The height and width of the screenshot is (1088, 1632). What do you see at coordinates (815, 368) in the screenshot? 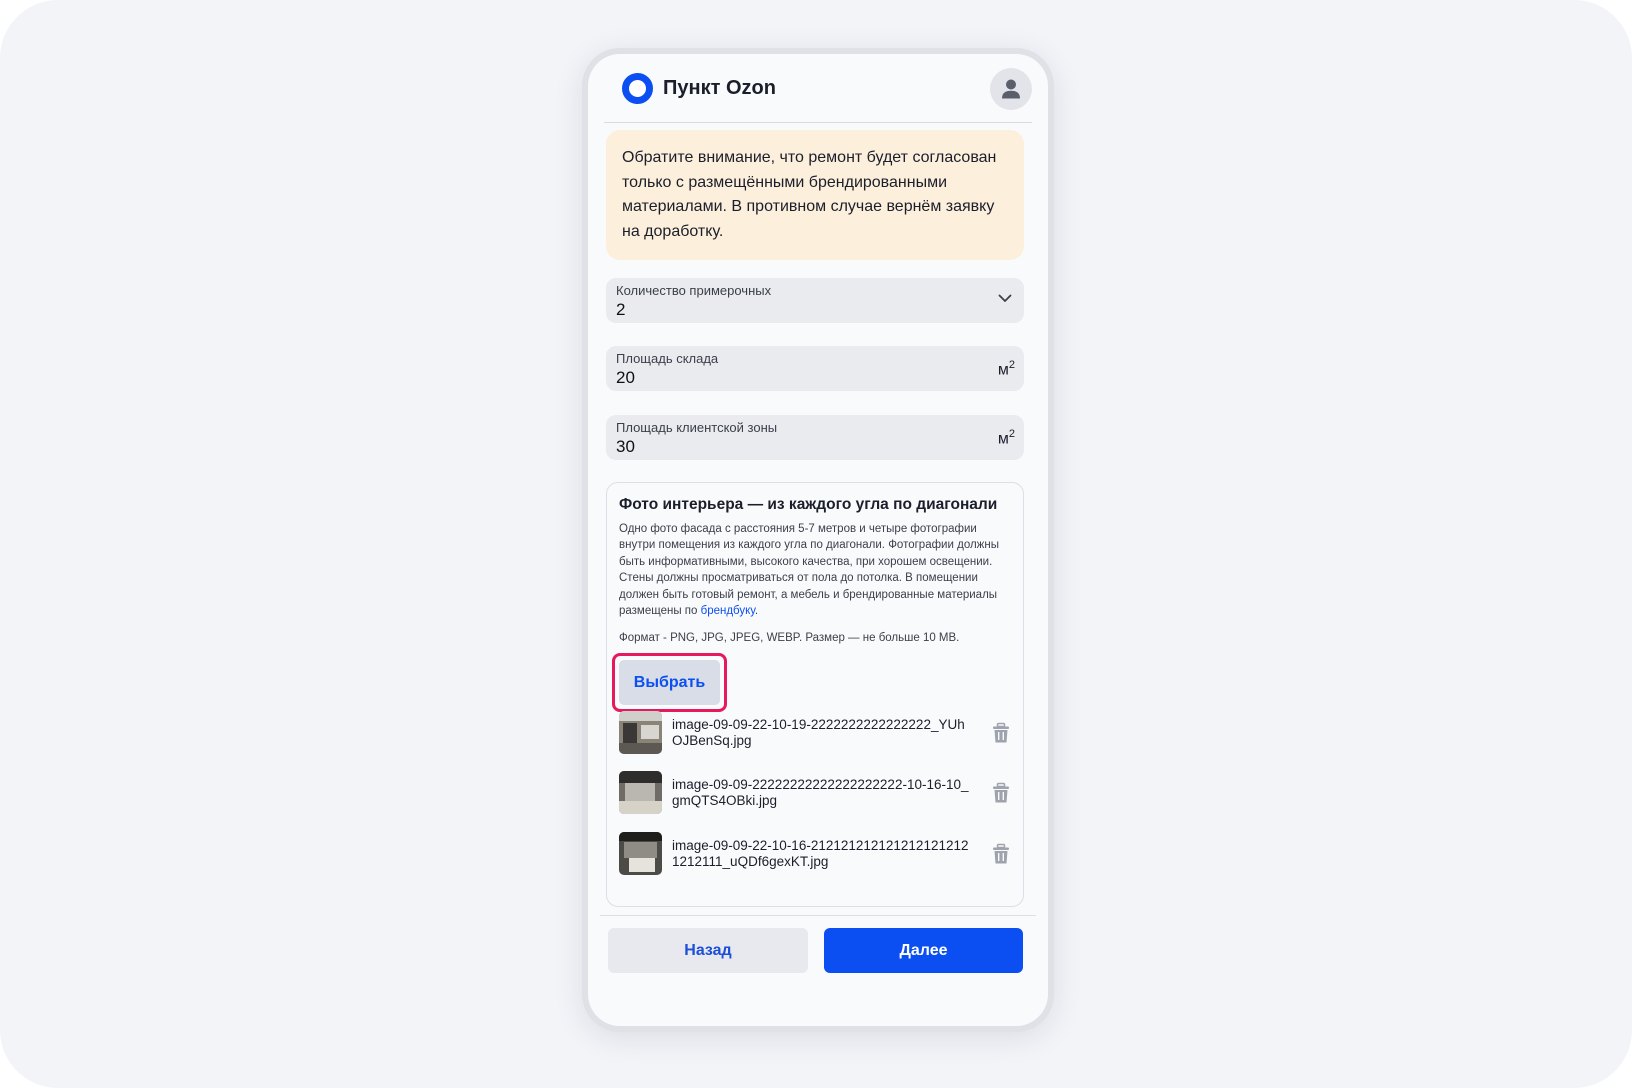
I see `warehouse-area-input: Площадь склада 20 м2` at bounding box center [815, 368].